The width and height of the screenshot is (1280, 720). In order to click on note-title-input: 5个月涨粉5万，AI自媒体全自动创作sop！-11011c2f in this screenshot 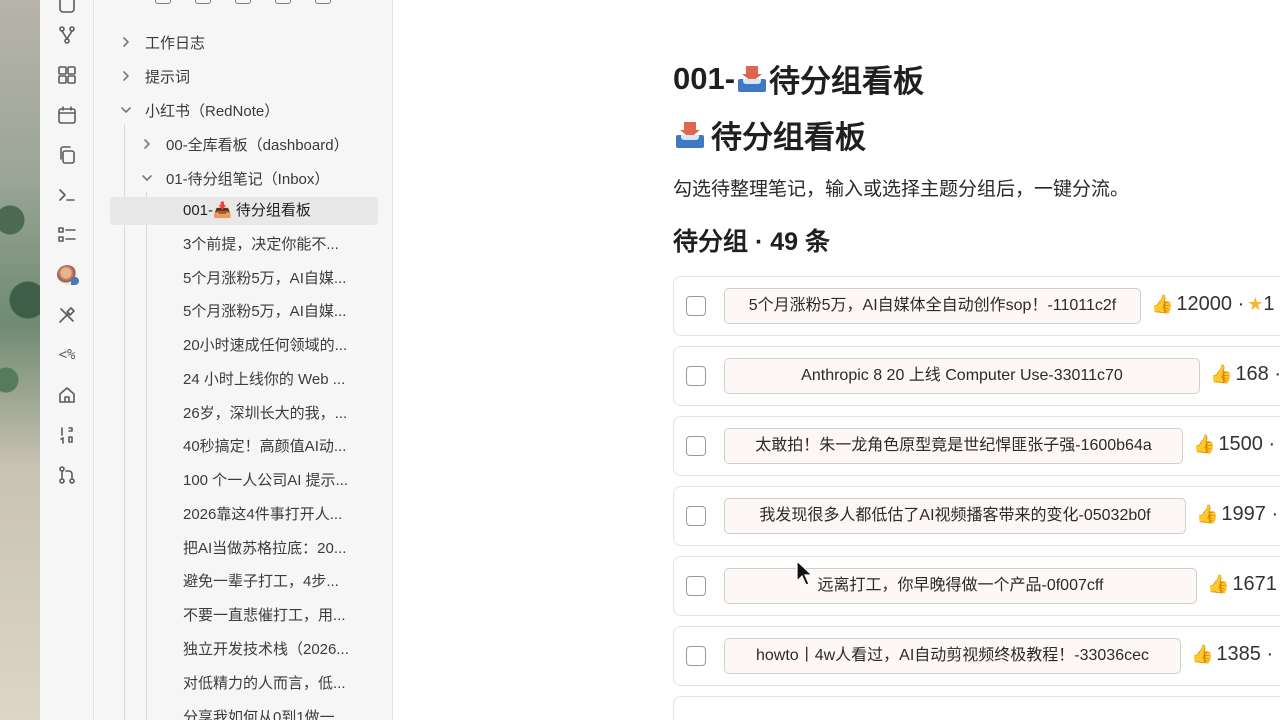, I will do `click(932, 306)`.